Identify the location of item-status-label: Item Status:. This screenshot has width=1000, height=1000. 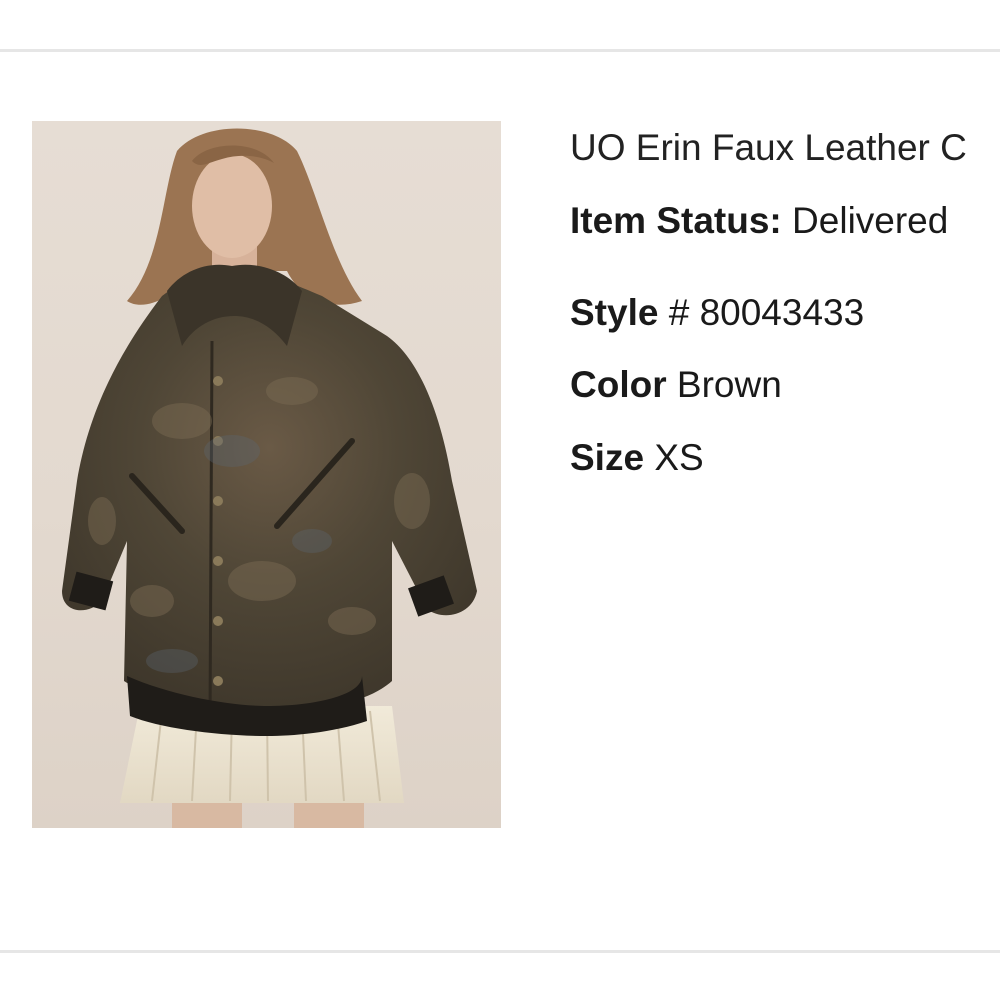
(676, 220).